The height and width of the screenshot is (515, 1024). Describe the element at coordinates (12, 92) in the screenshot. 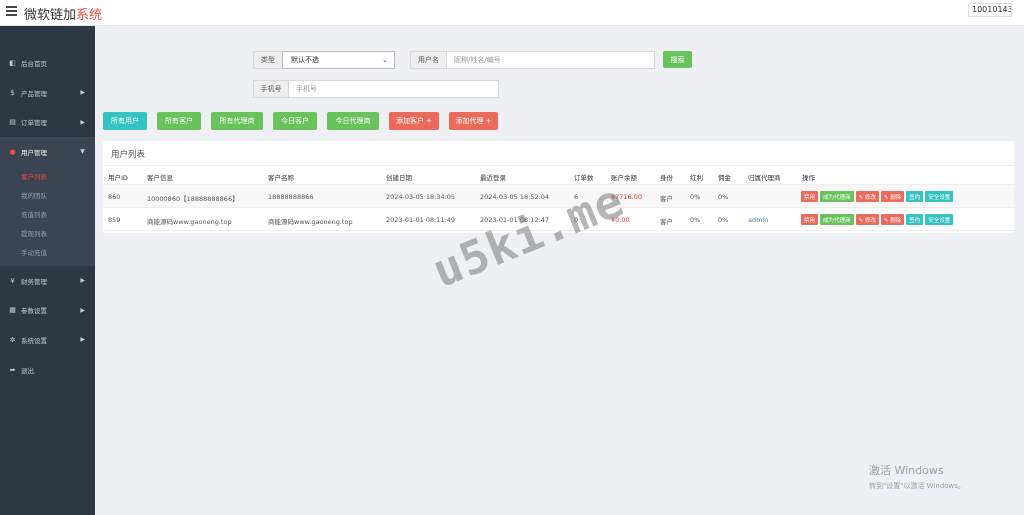

I see `dollar-icon: $` at that location.